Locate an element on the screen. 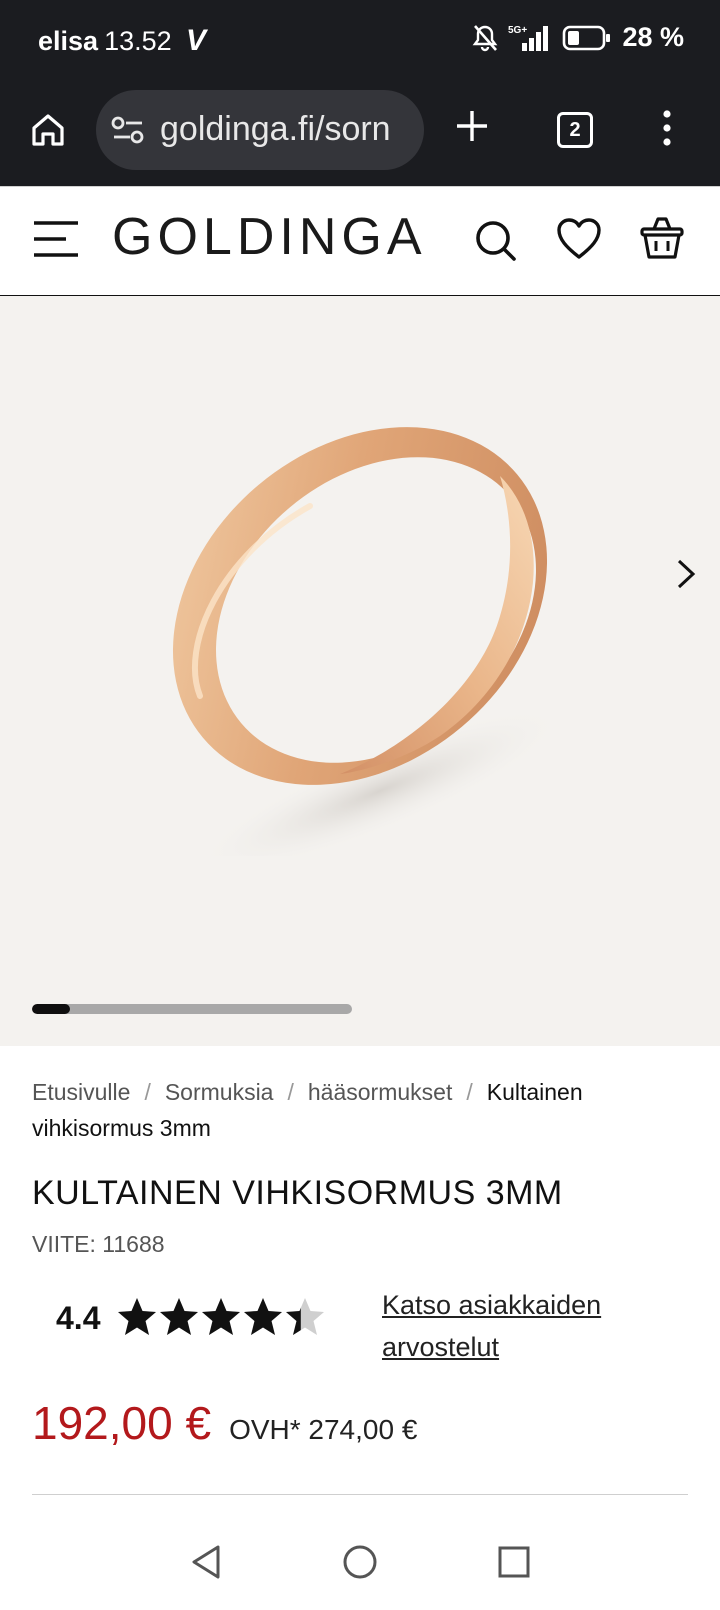  battery-percent: 28 % is located at coordinates (653, 37).